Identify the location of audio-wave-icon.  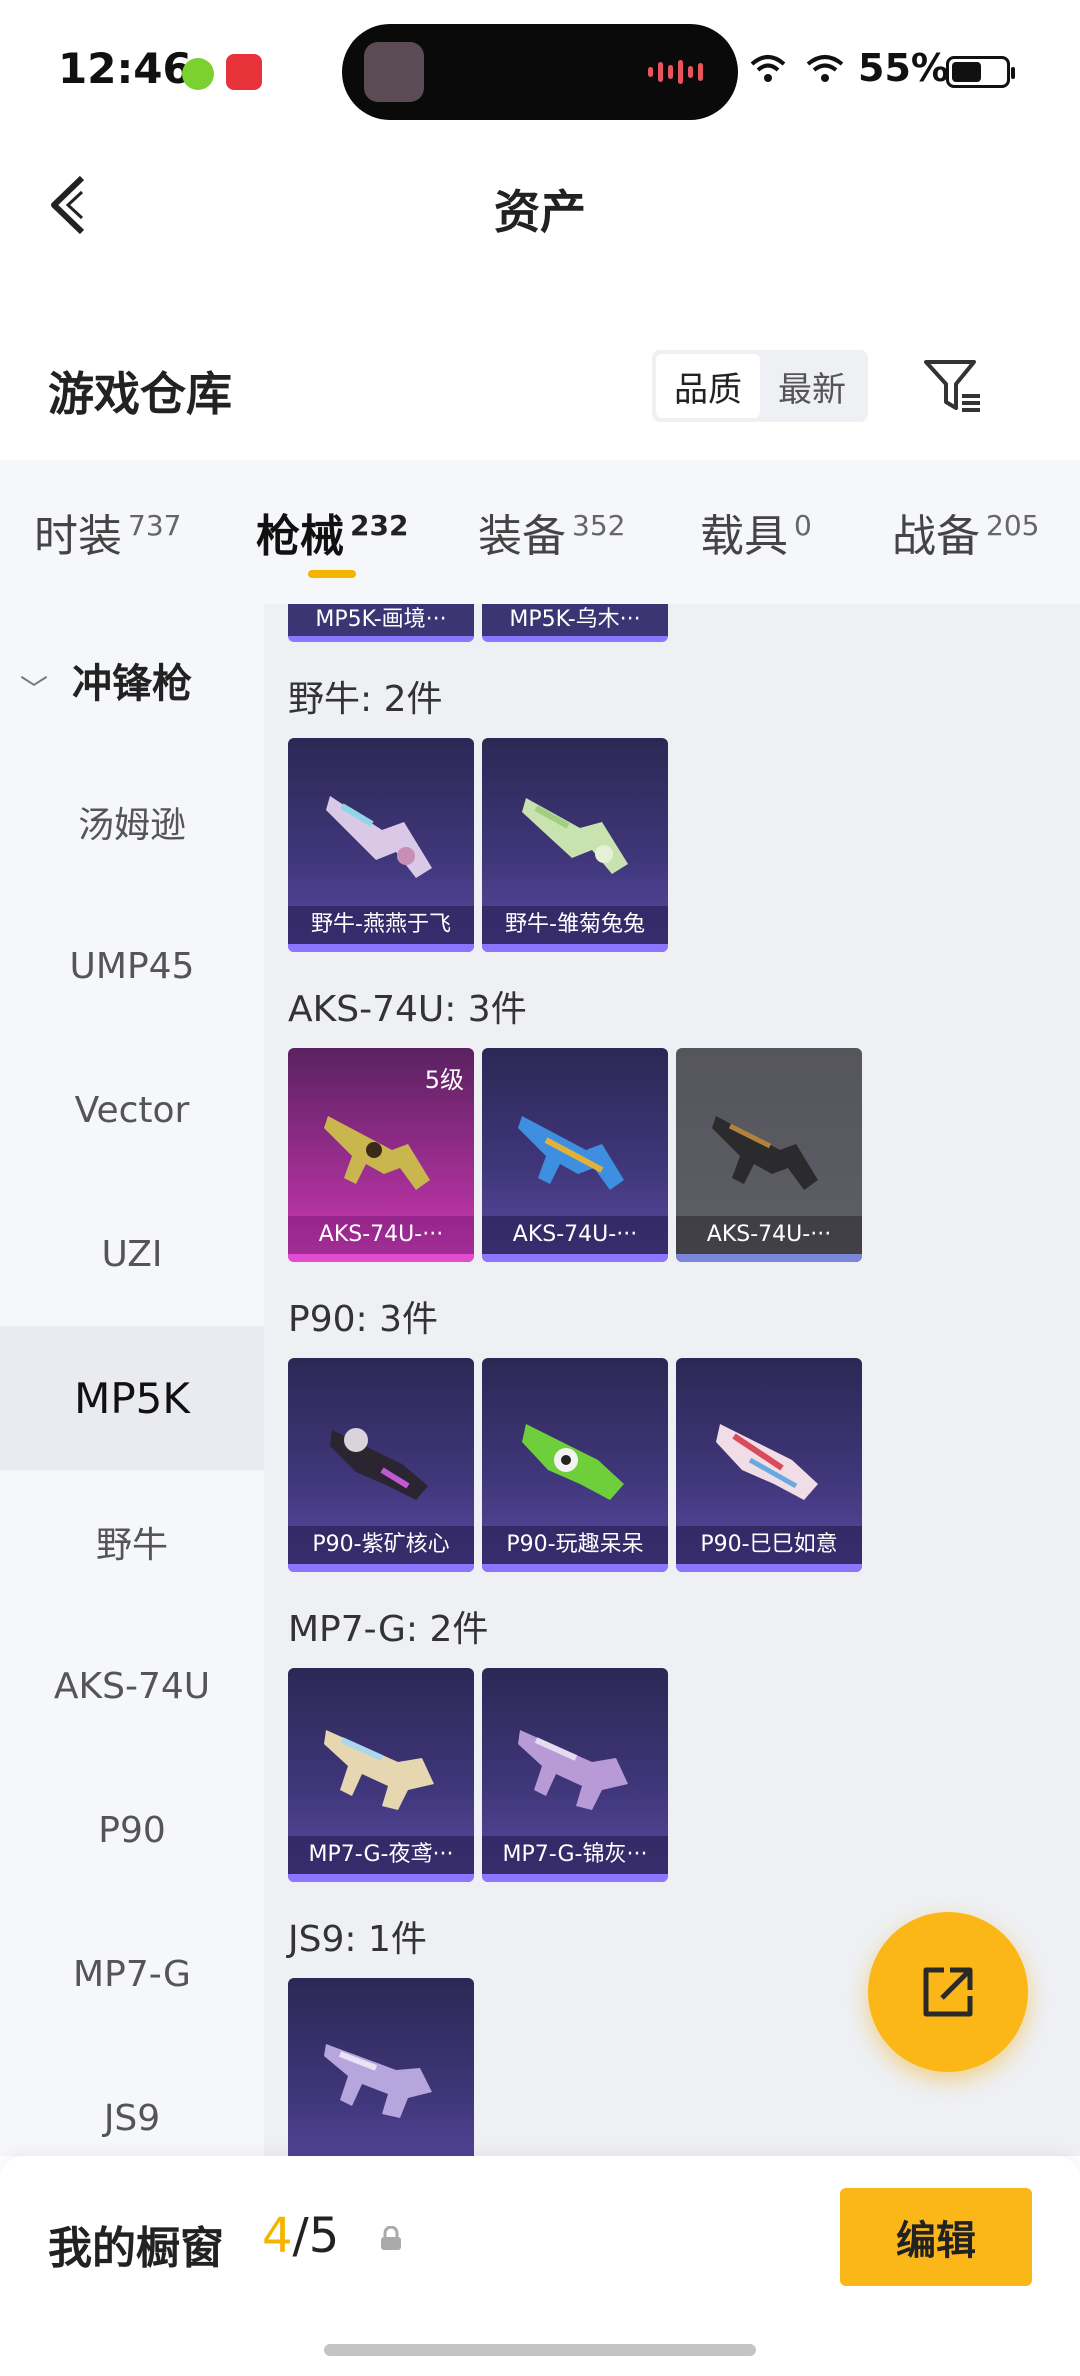
(678, 72).